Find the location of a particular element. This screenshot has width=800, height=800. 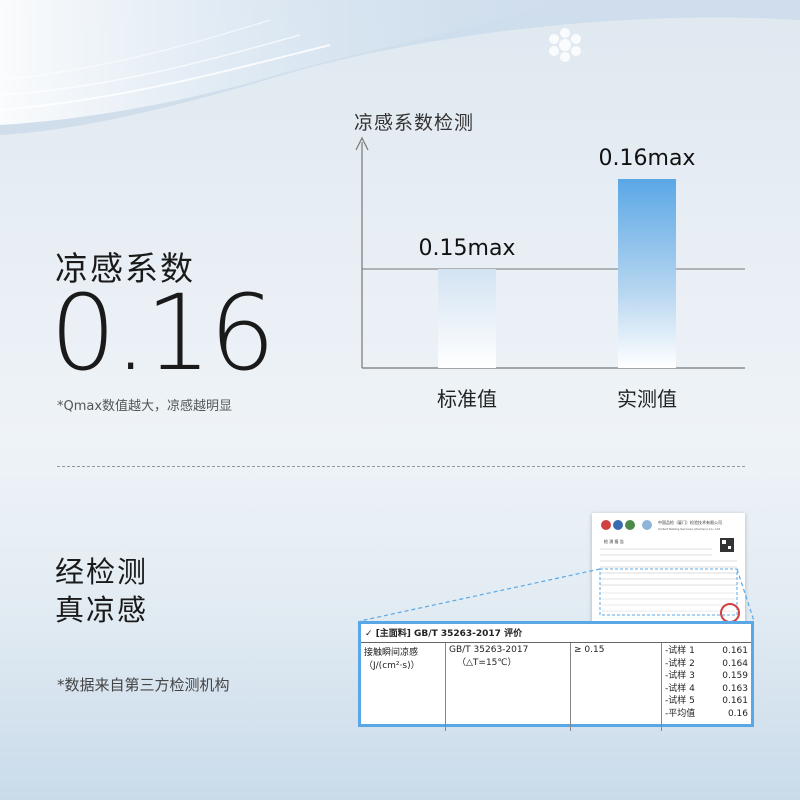

sample-row: -试样 4 0.163 is located at coordinates (706, 689).